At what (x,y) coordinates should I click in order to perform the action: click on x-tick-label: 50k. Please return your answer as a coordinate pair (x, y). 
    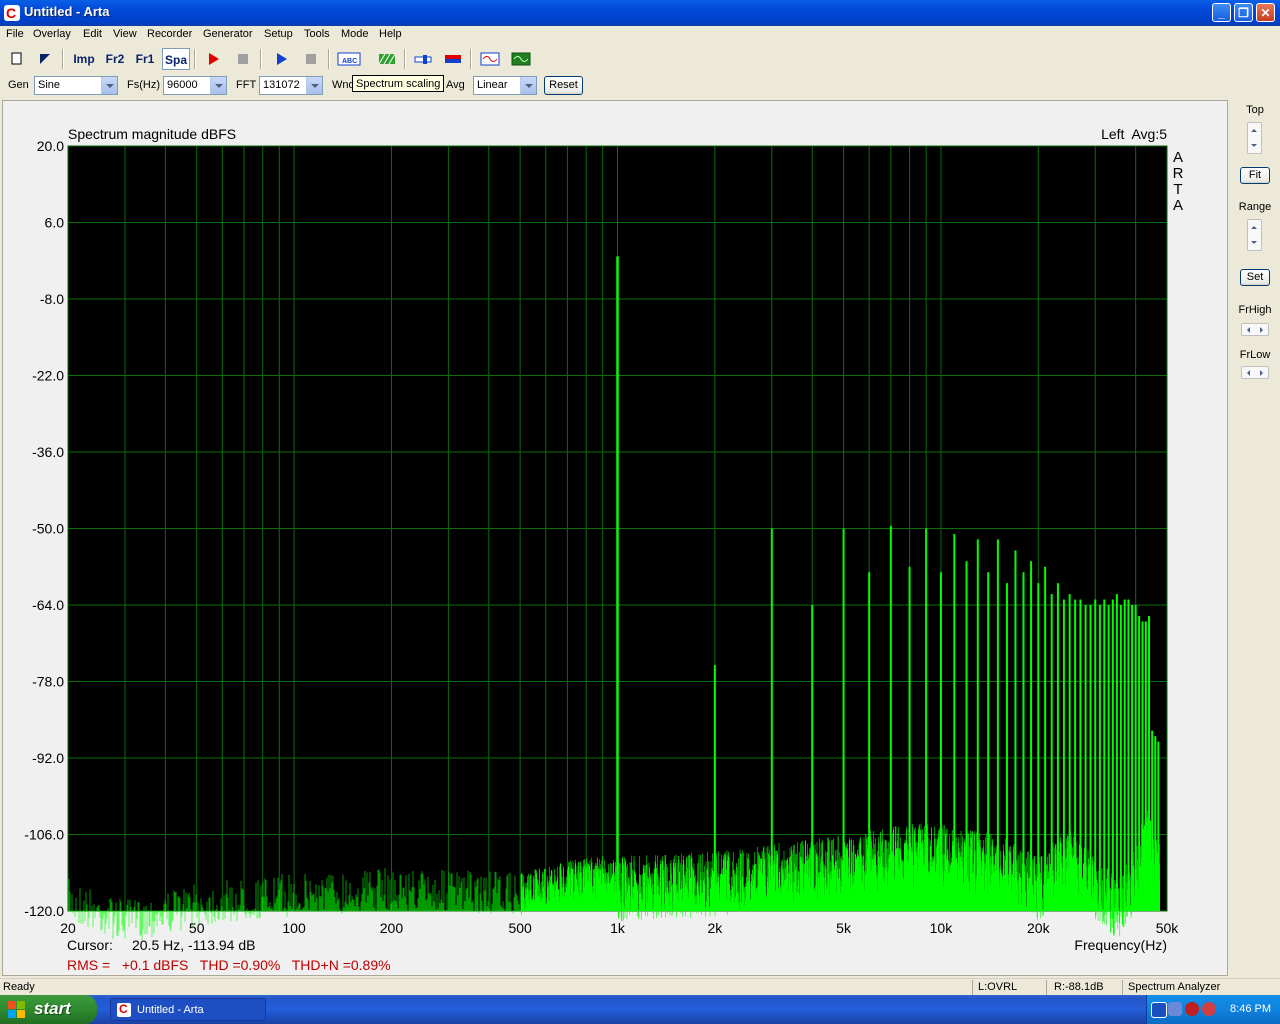
    Looking at the image, I should click on (1168, 928).